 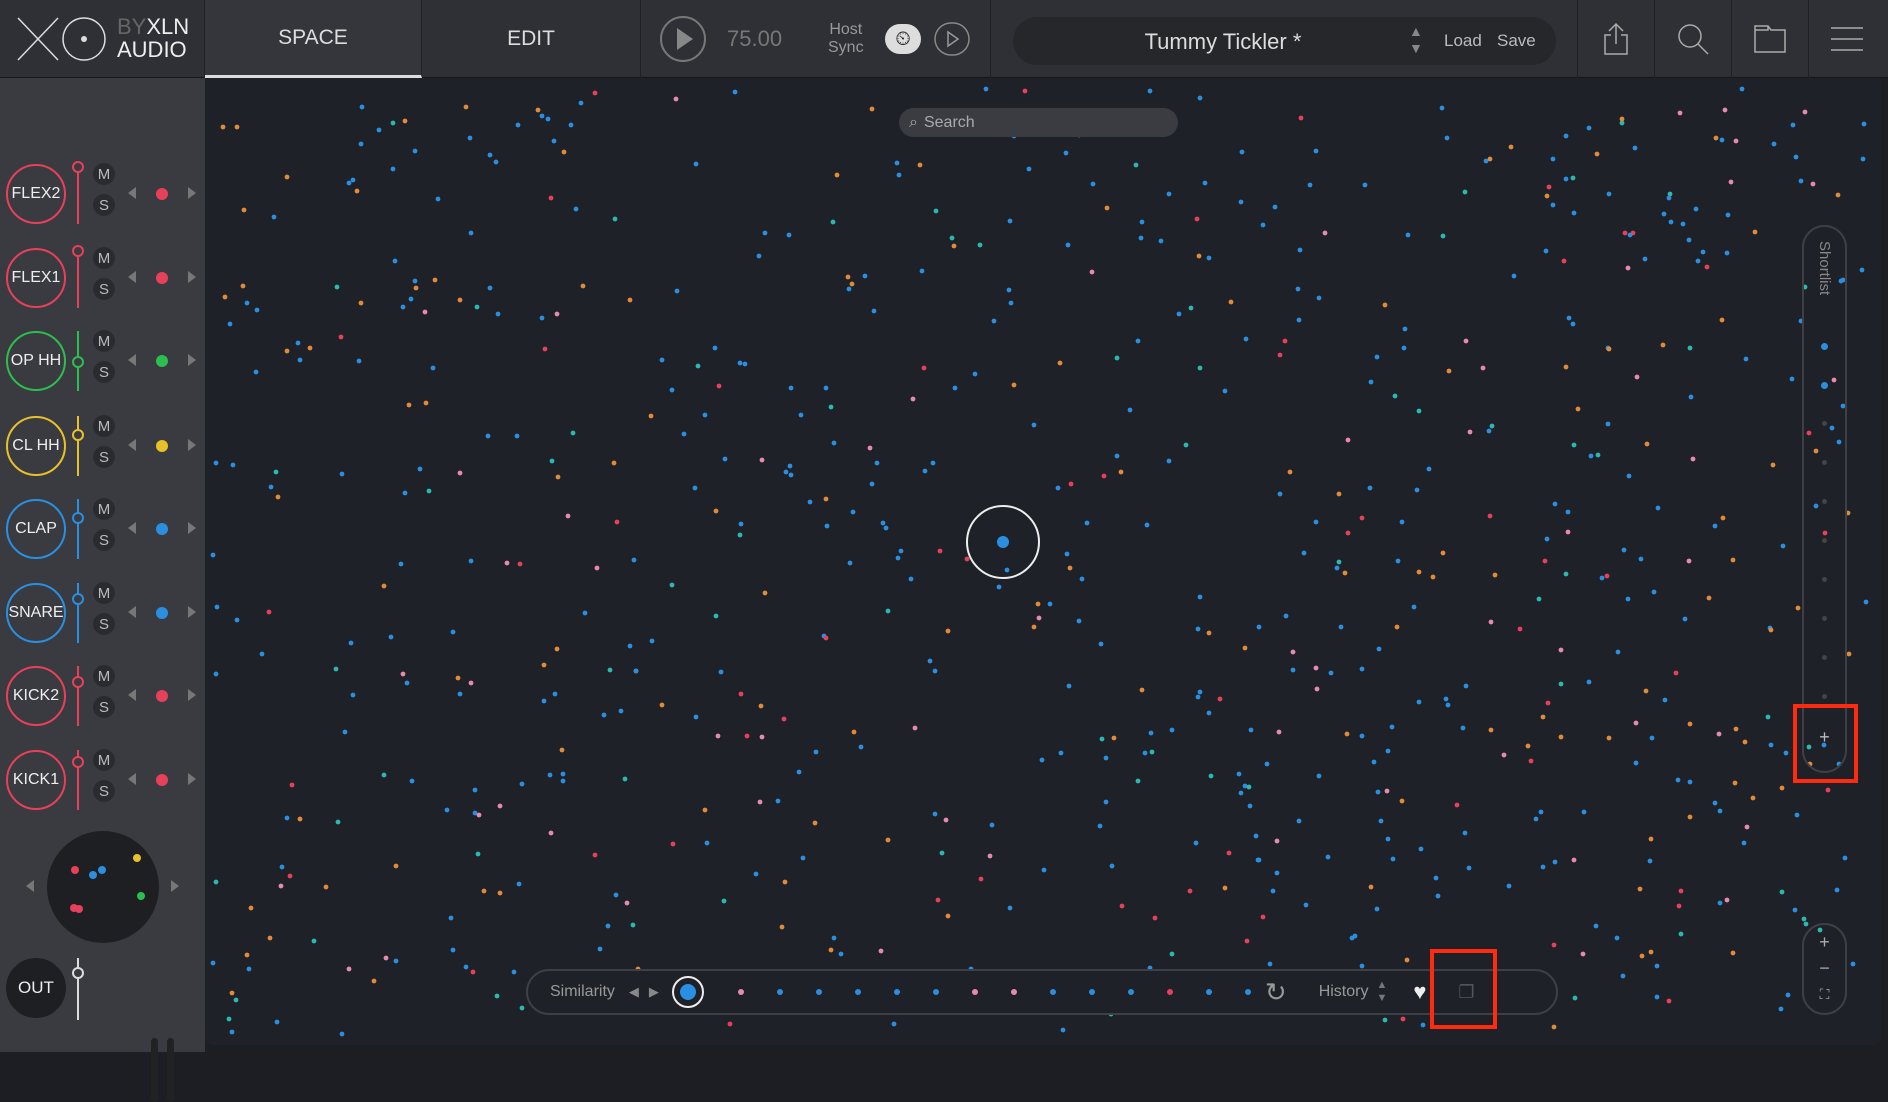 What do you see at coordinates (1419, 992) in the screenshot?
I see `favorite-heart-icon: ♥` at bounding box center [1419, 992].